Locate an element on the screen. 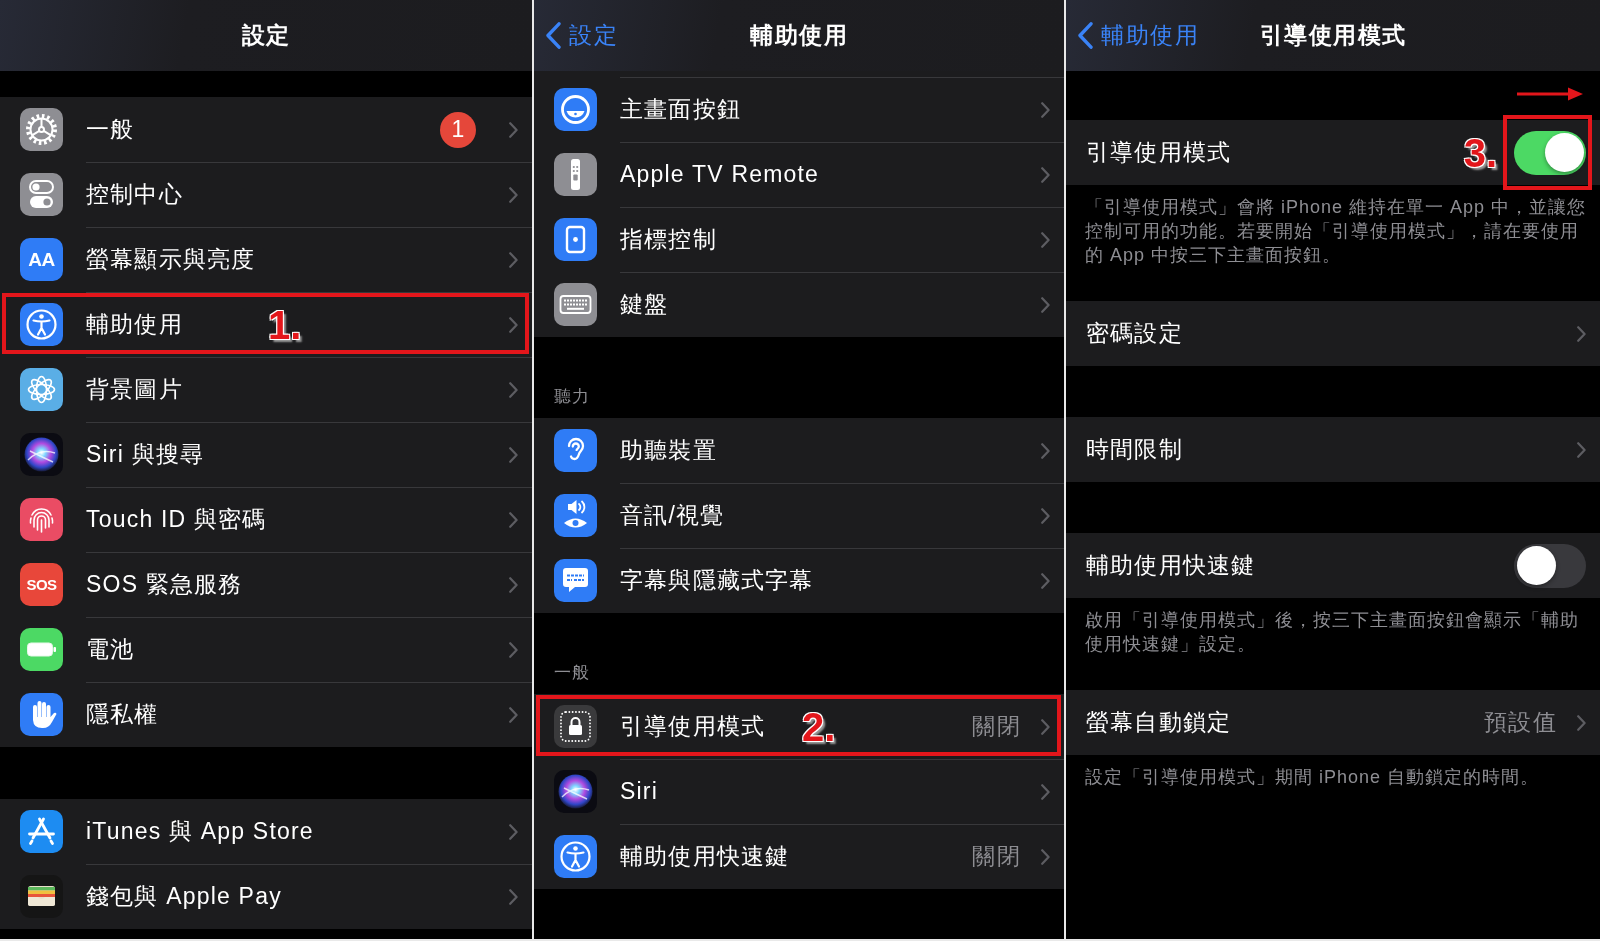 The width and height of the screenshot is (1600, 941). row-label: 錢包與 Apple Pay is located at coordinates (184, 896).